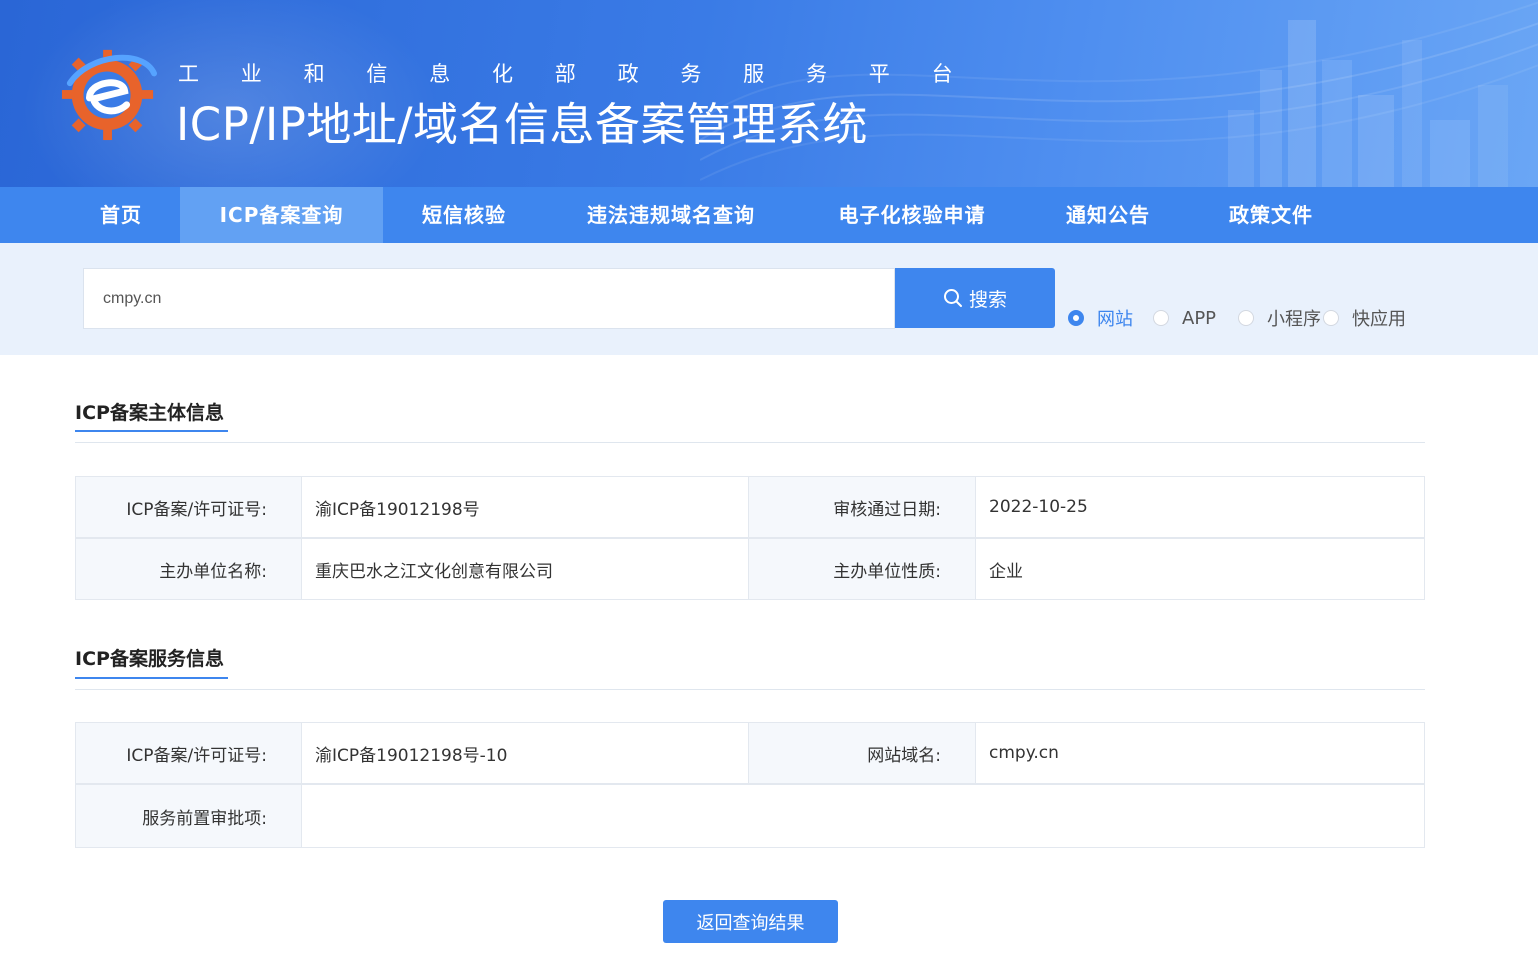 Image resolution: width=1538 pixels, height=954 pixels. Describe the element at coordinates (565, 74) in the screenshot. I see `ministry-subtitle: 工业和信息化部政务服务平台` at that location.